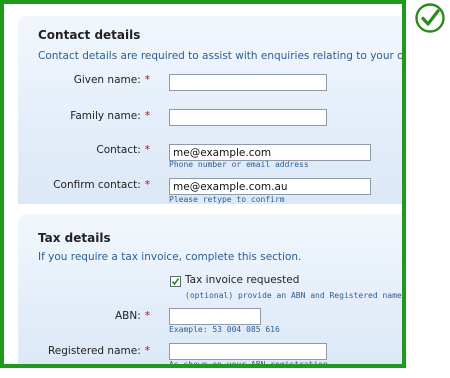 Image resolution: width=450 pixels, height=378 pixels. Describe the element at coordinates (270, 152) in the screenshot. I see `contact-input` at that location.